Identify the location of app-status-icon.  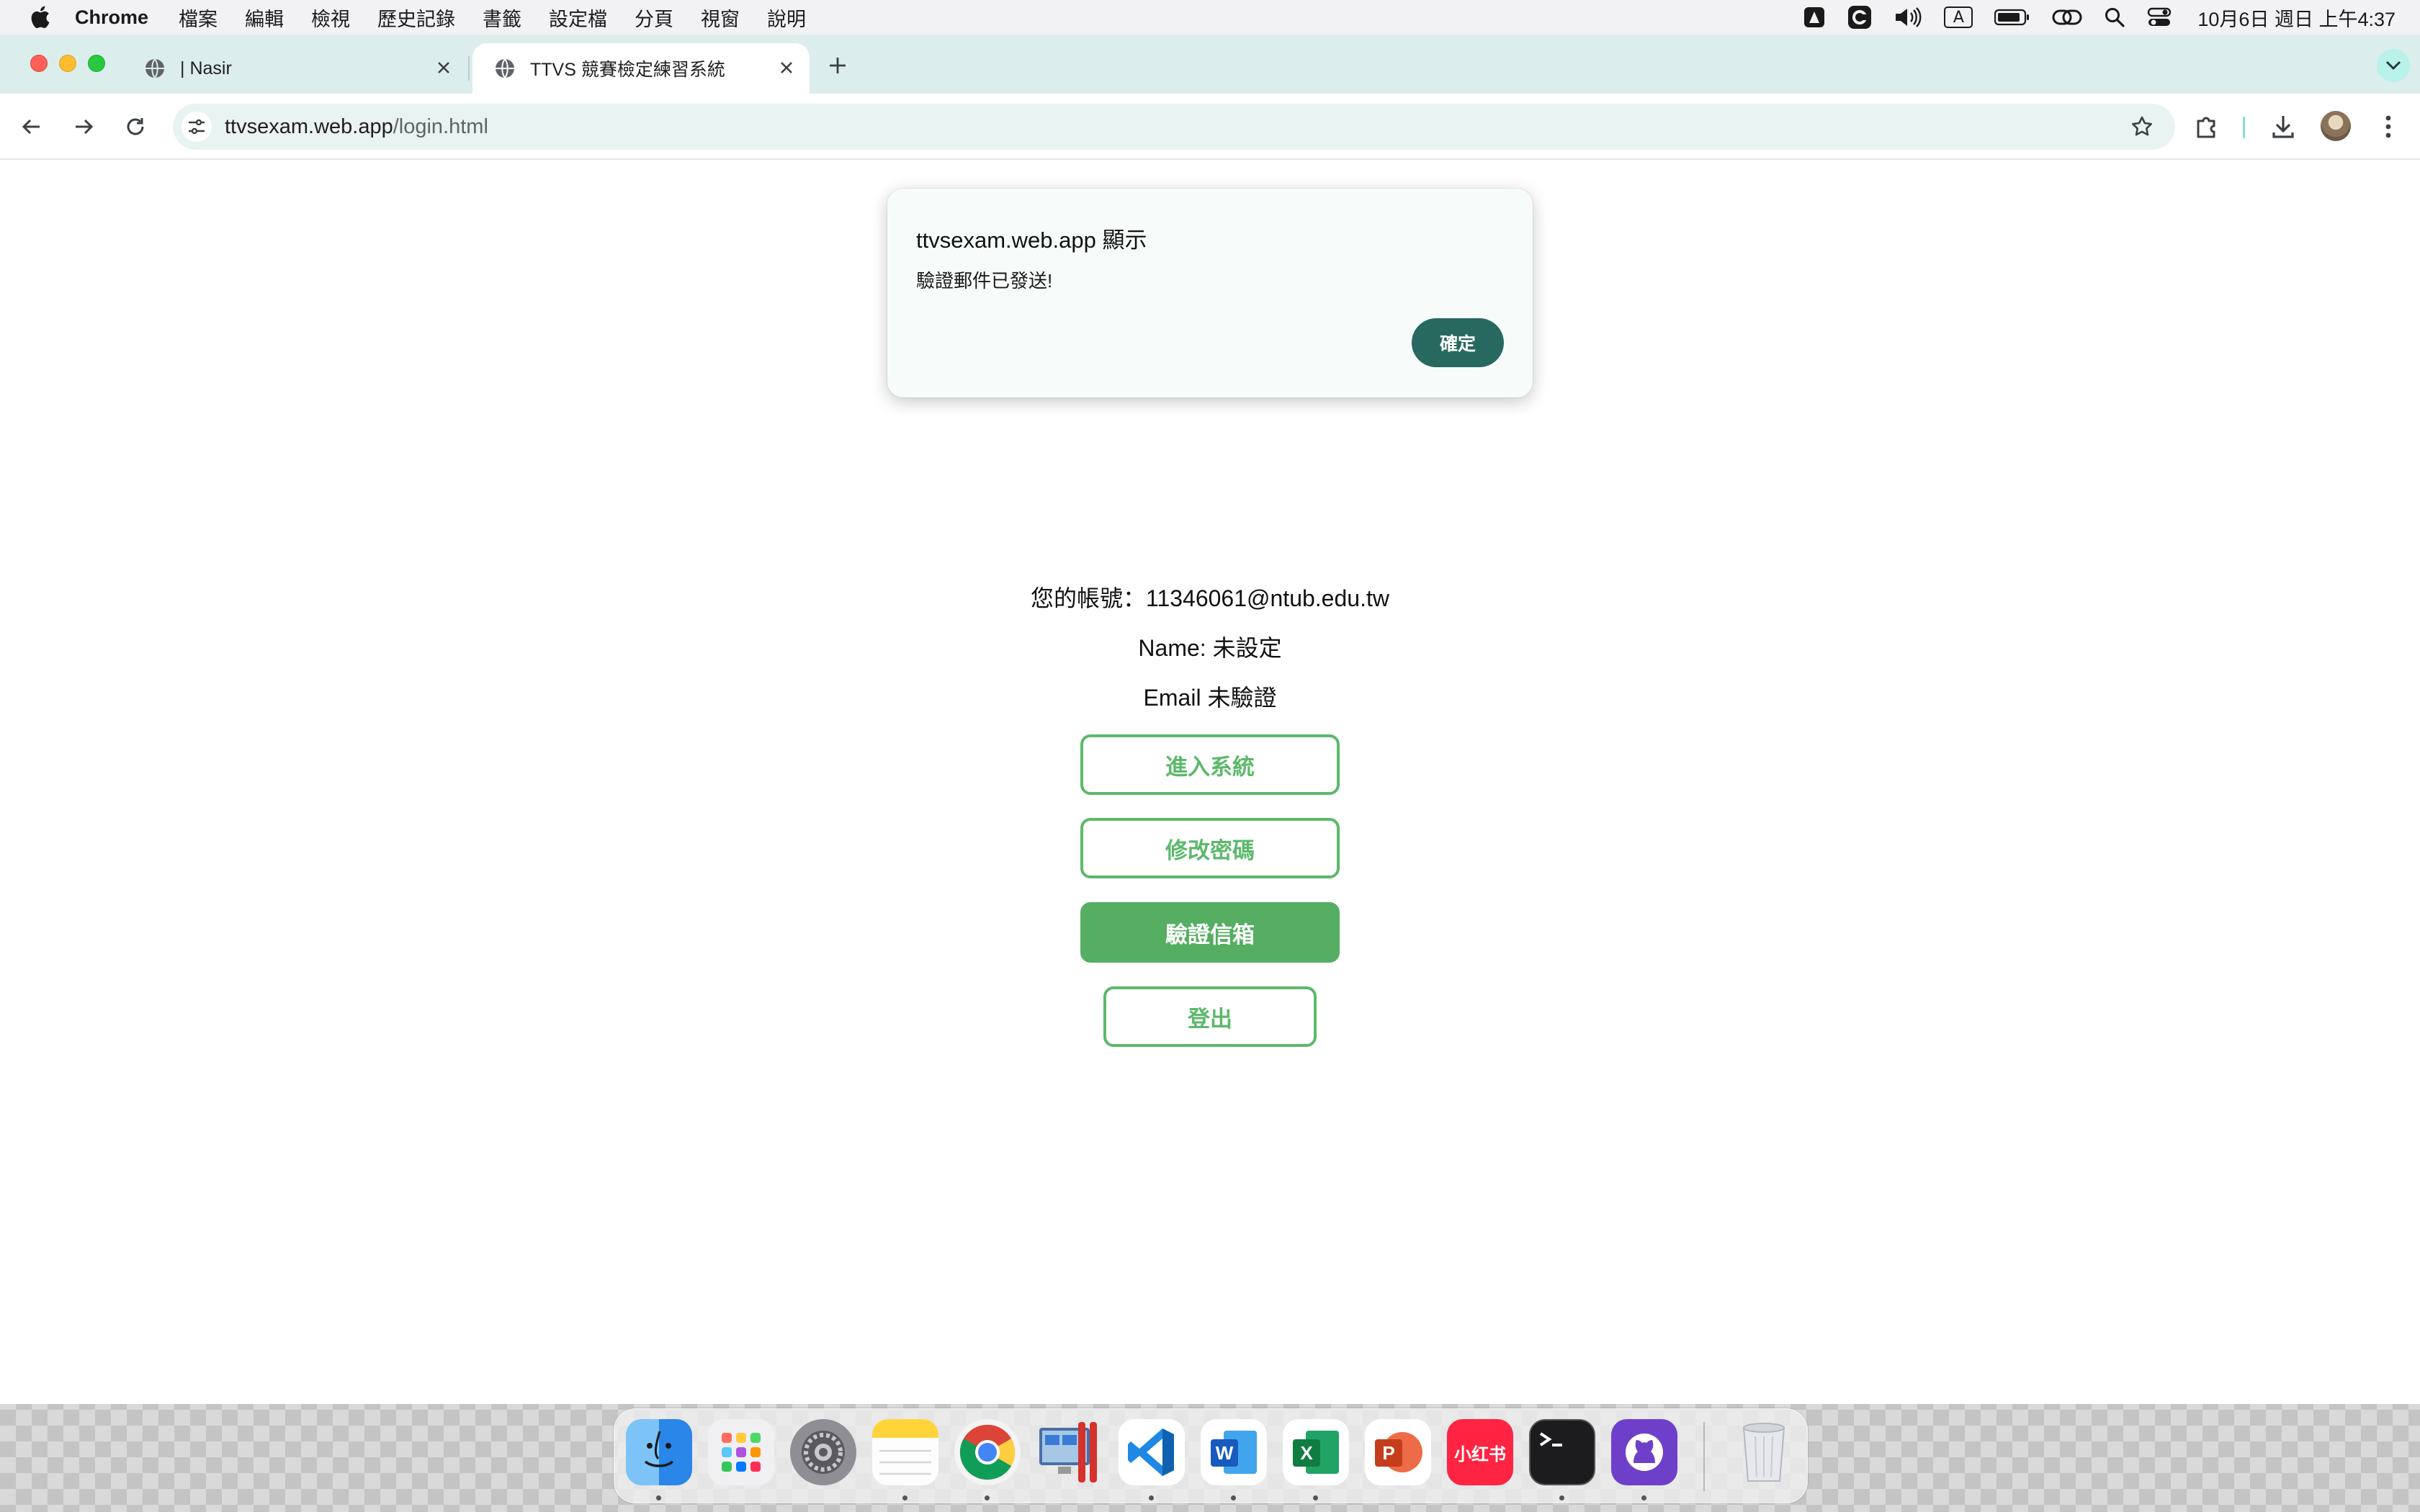
(1814, 17).